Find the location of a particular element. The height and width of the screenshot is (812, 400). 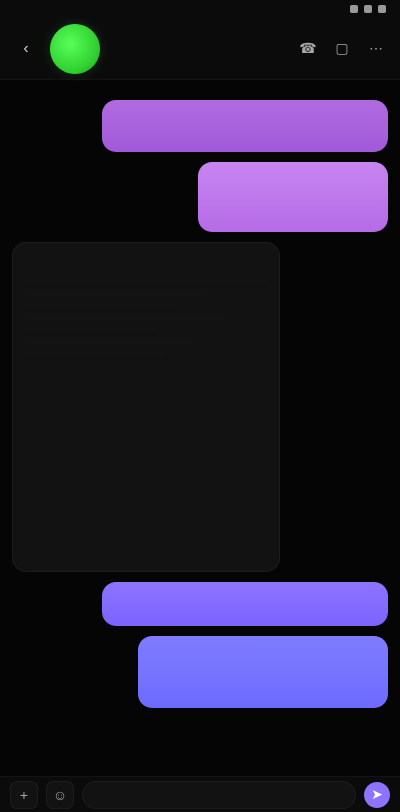

status-icons is located at coordinates (368, 9).